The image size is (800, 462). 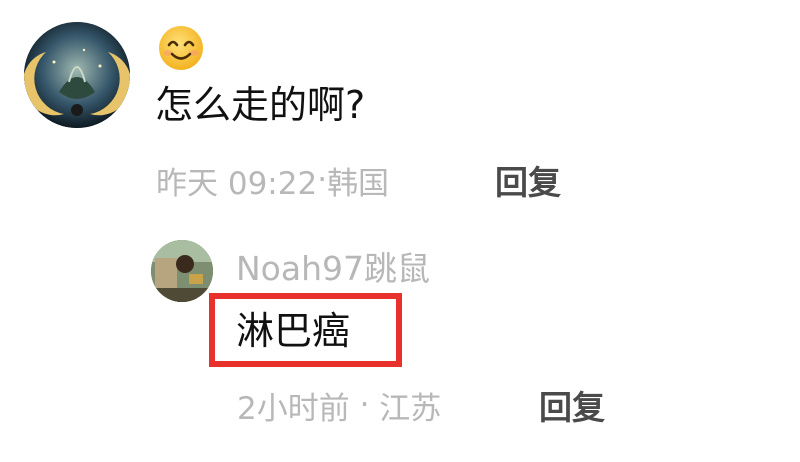 What do you see at coordinates (293, 331) in the screenshot?
I see `reply-text: 淋巴癌` at bounding box center [293, 331].